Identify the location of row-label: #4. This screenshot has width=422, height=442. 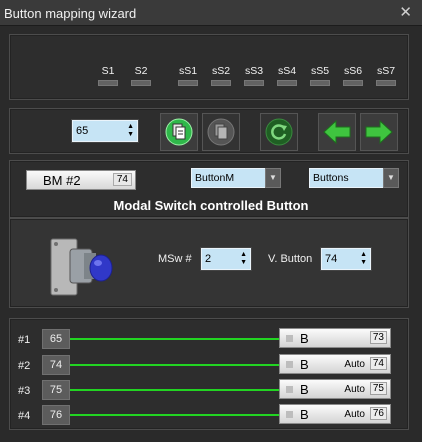
(24, 416).